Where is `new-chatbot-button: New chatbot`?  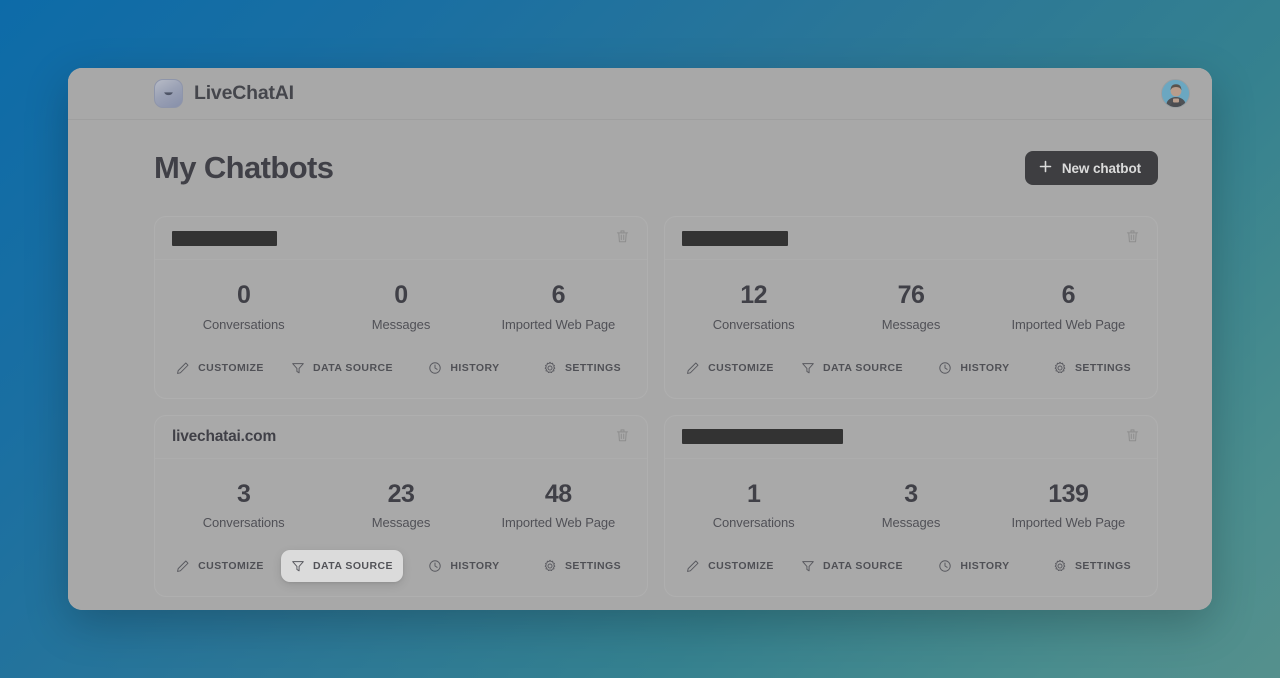 new-chatbot-button: New chatbot is located at coordinates (1091, 168).